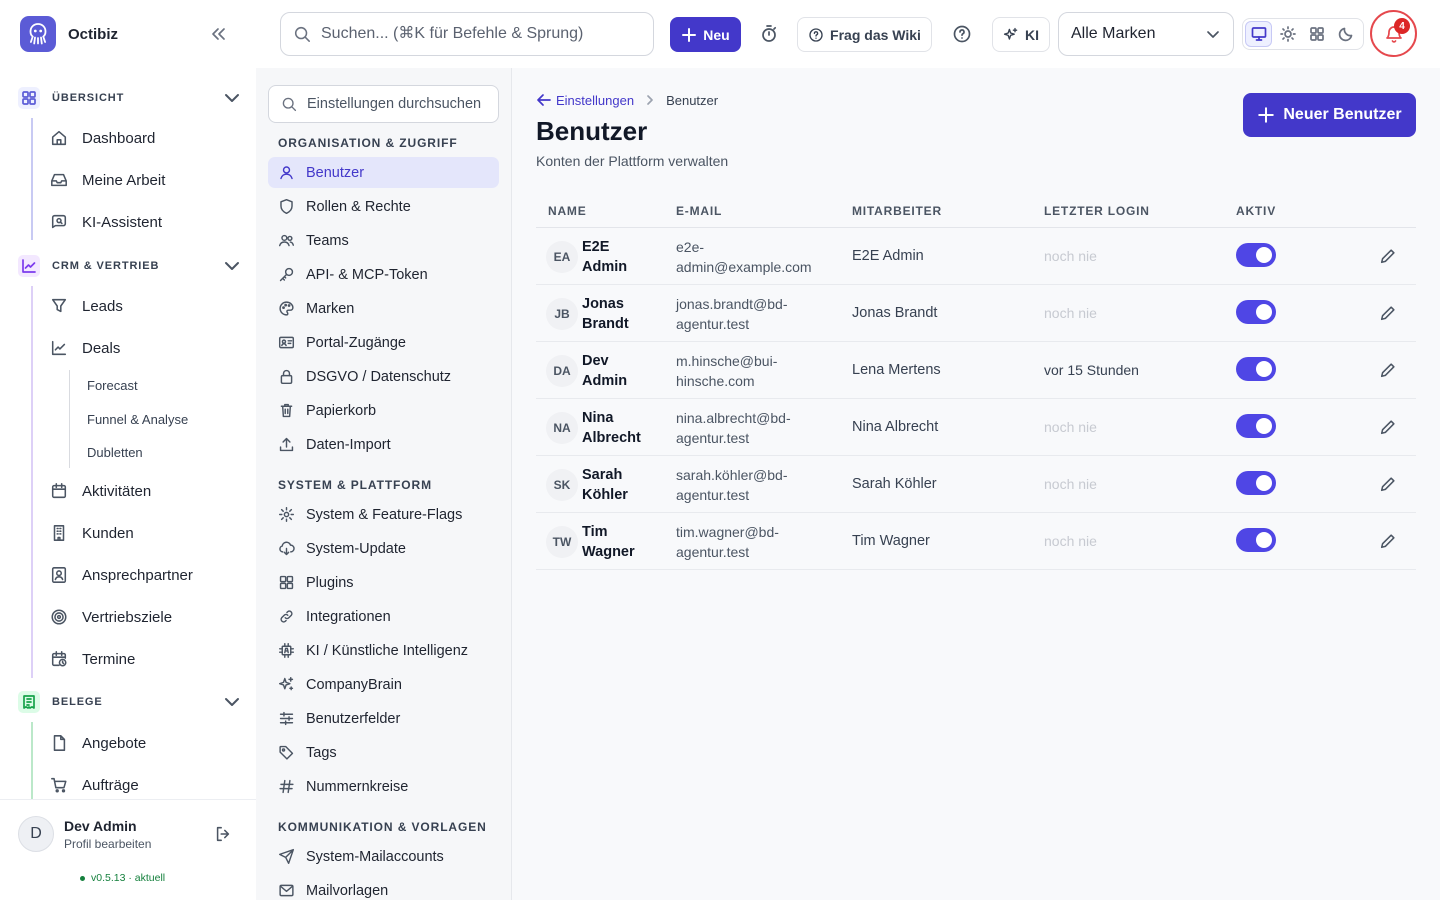  Describe the element at coordinates (383, 274) in the screenshot. I see `settings-item-api-mcp-token: API- & MCP-Token` at that location.